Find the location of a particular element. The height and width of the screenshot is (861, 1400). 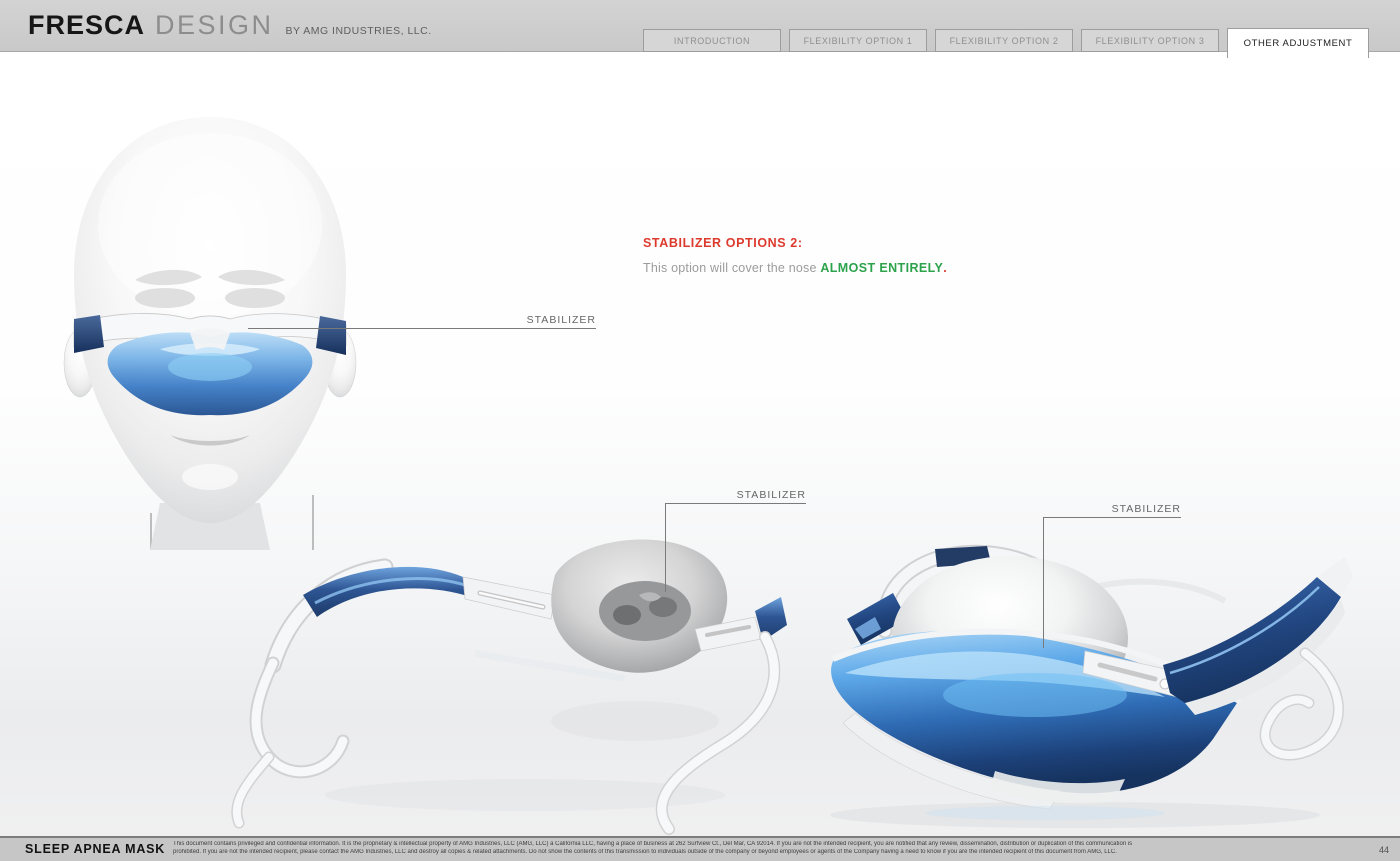

callout-label-stabilizer-1: STABILIZER is located at coordinates (561, 320).